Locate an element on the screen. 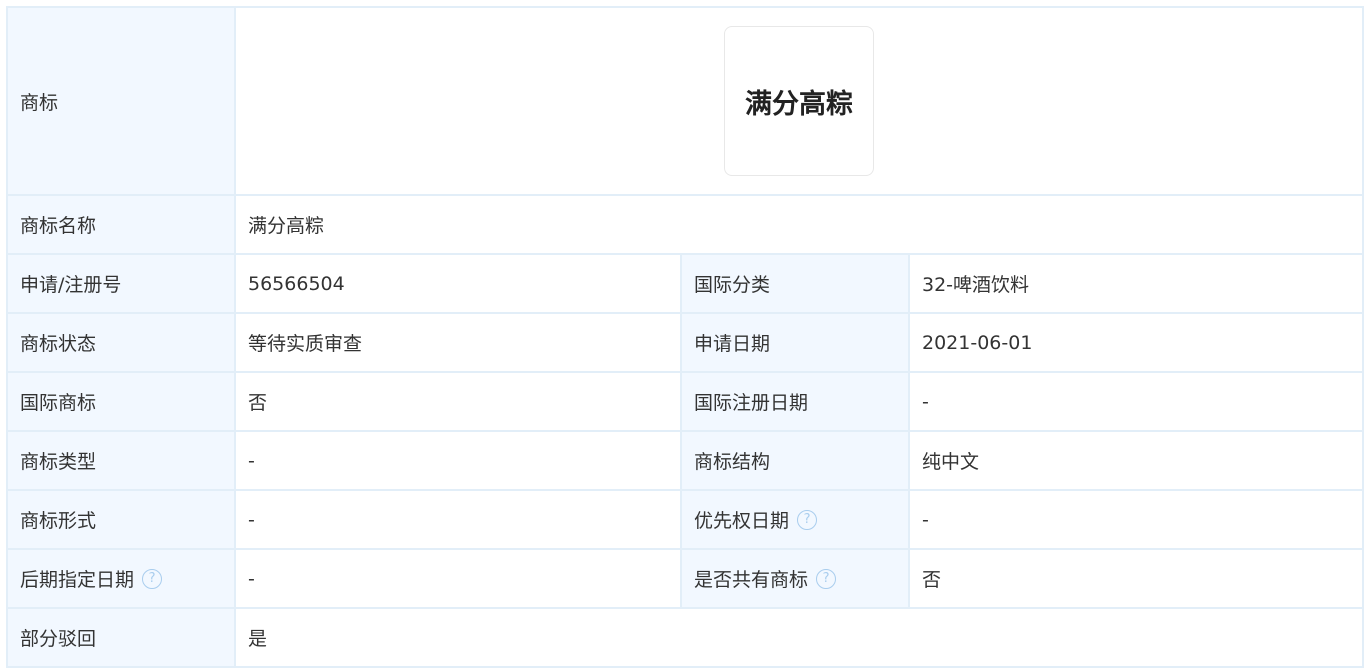  shared-mark-label: 是否共有商标 is located at coordinates (751, 580).